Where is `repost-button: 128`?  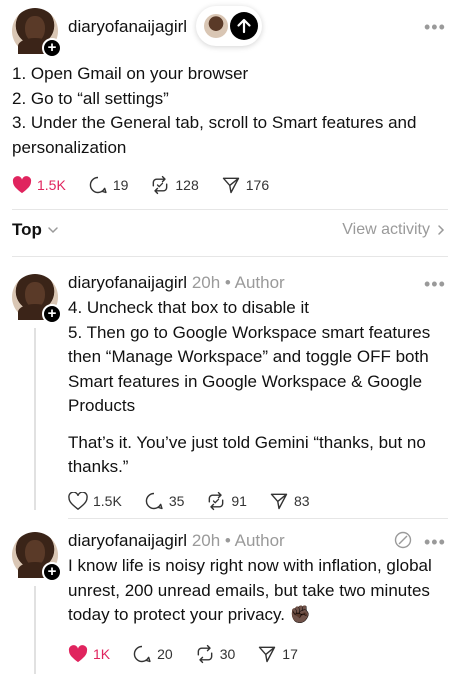 repost-button: 128 is located at coordinates (174, 185).